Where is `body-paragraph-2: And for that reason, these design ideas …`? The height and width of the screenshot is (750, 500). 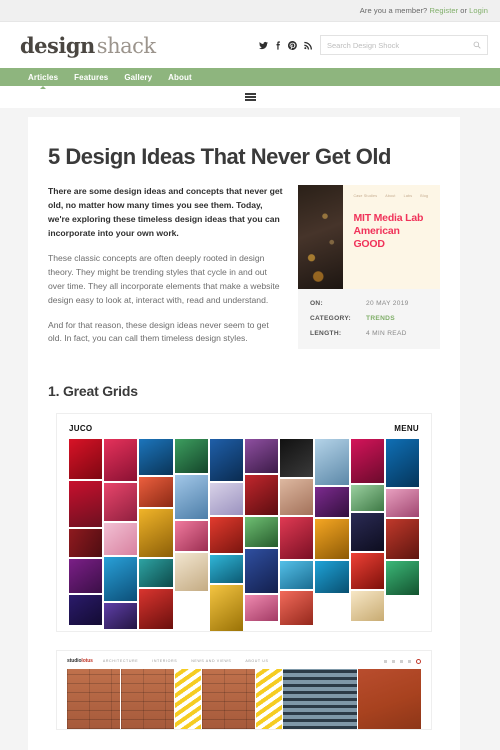 body-paragraph-2: And for that reason, these design ideas … is located at coordinates (158, 331).